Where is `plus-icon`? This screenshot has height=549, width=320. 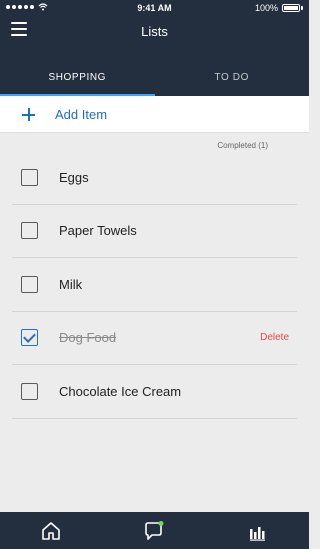
plus-icon is located at coordinates (28, 114).